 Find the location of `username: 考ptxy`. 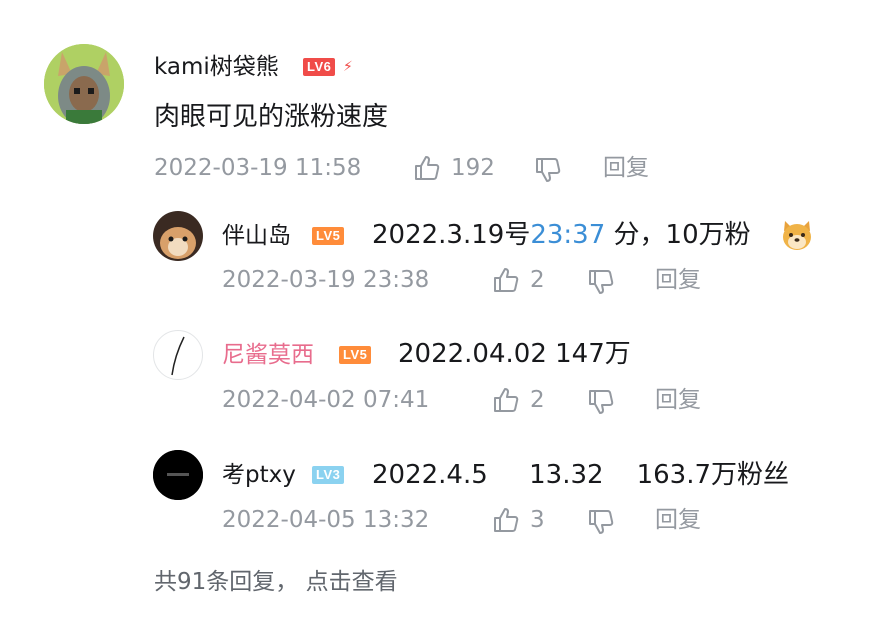

username: 考ptxy is located at coordinates (259, 475).